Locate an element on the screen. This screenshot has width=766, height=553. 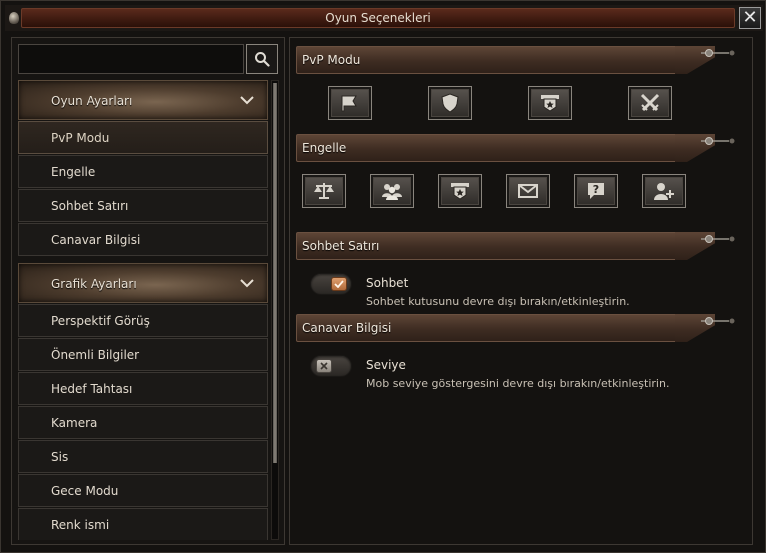
sidebar-item-target-board: Hedef Tahtası is located at coordinates (143, 388).